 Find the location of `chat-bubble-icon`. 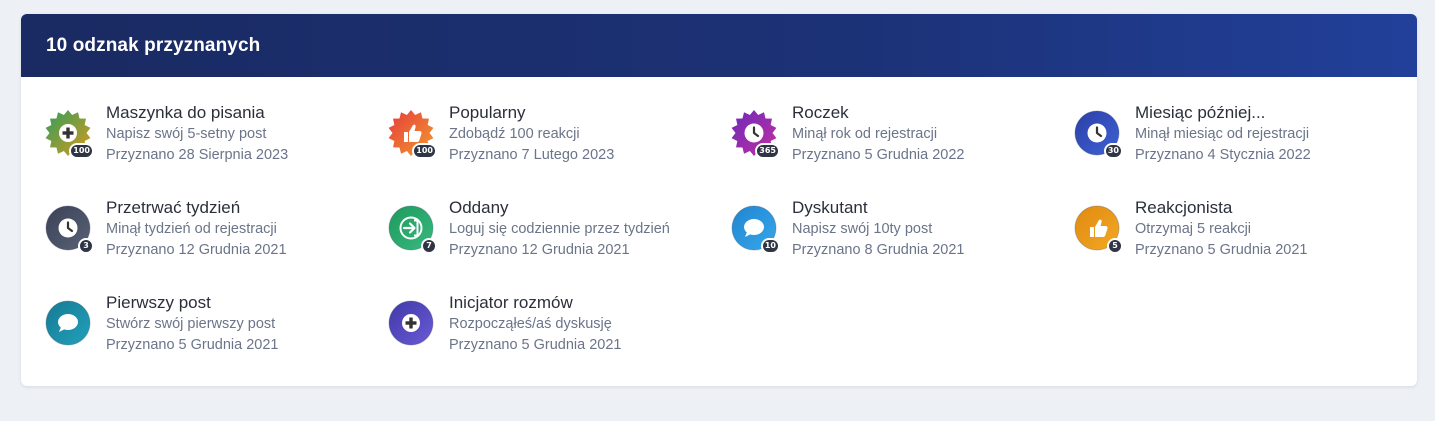

chat-bubble-icon is located at coordinates (68, 323).